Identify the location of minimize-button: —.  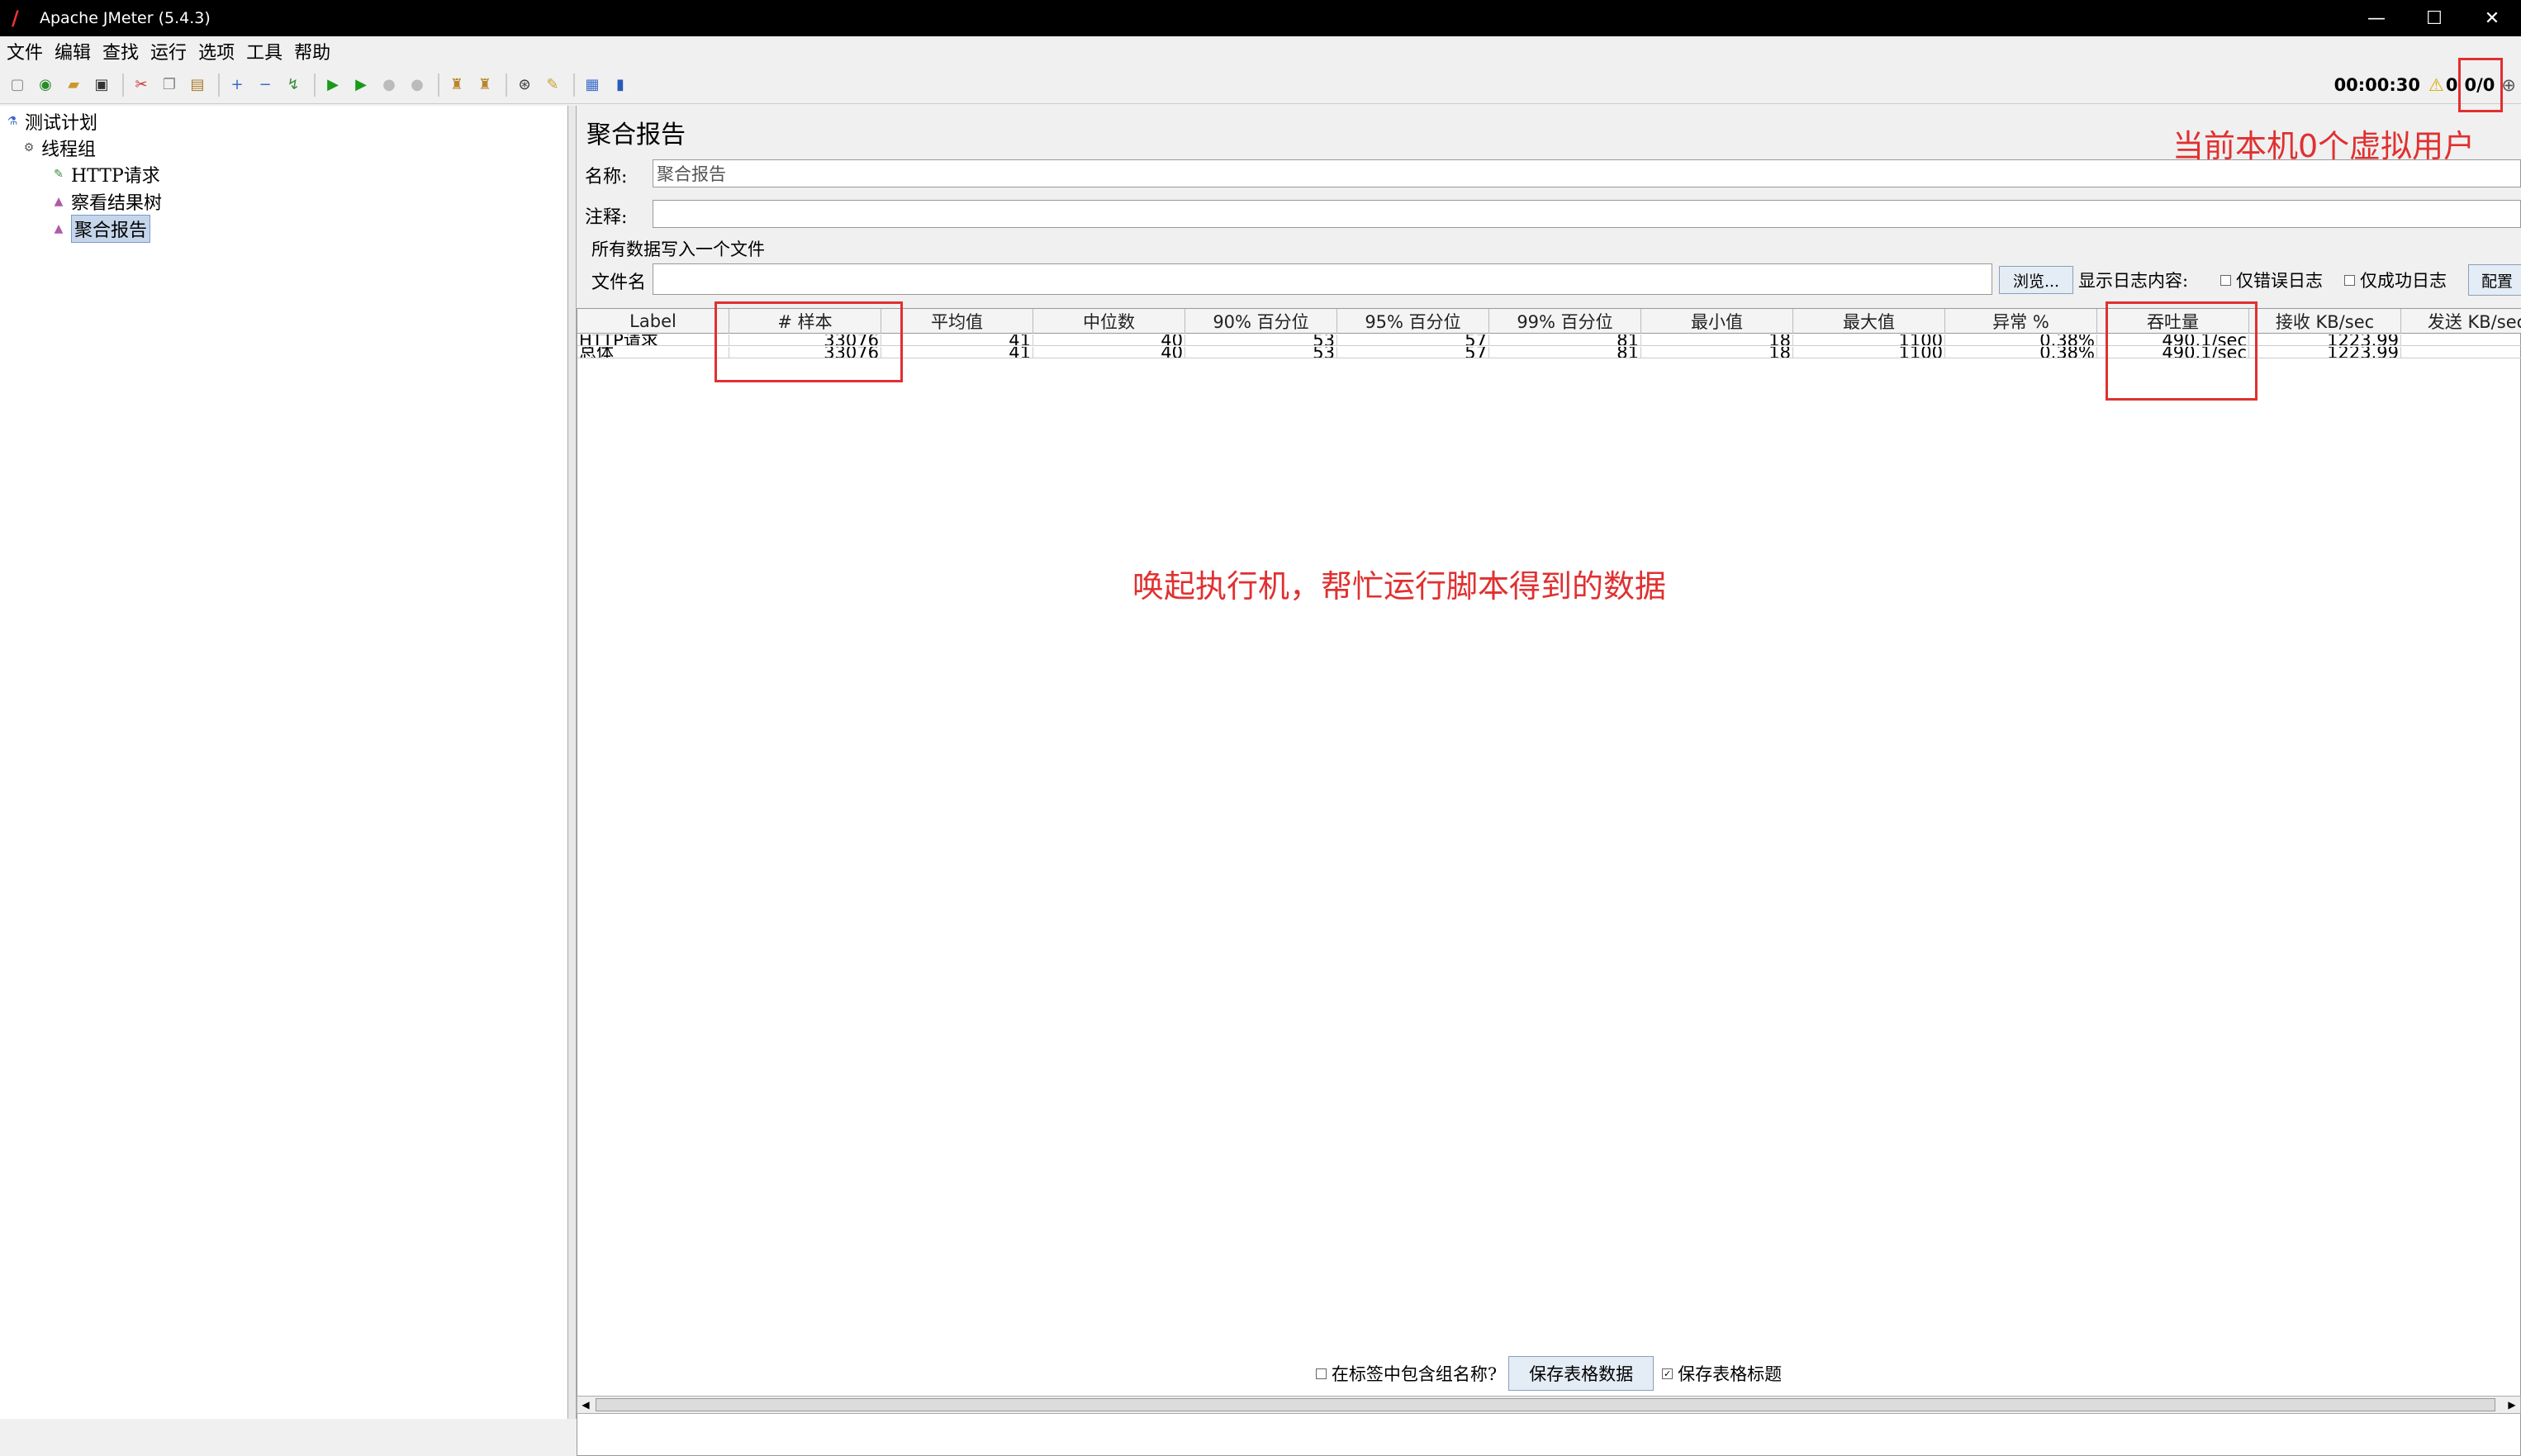
(2376, 18).